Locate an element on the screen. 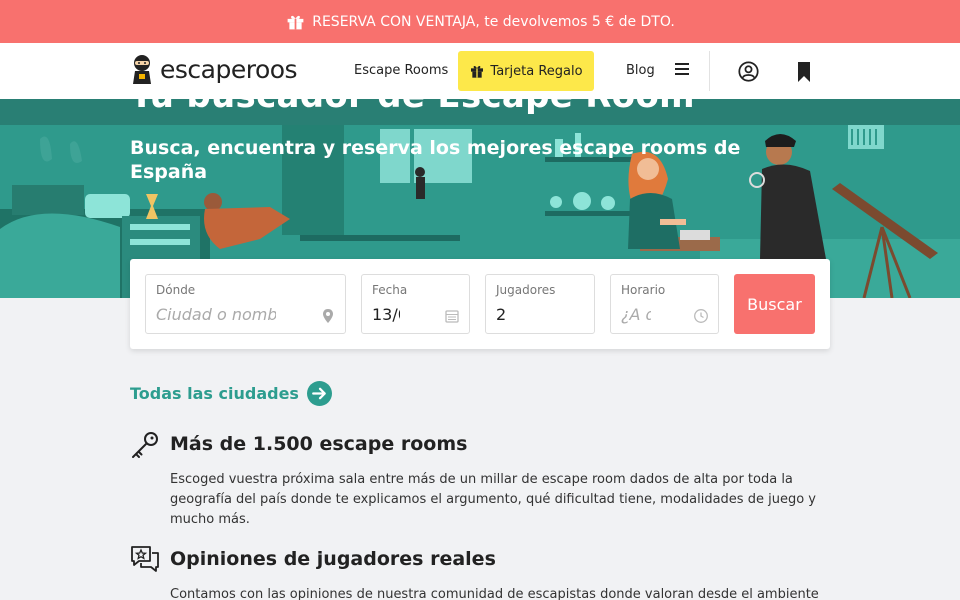  time-input: ¿A qué hora? is located at coordinates (636, 314).